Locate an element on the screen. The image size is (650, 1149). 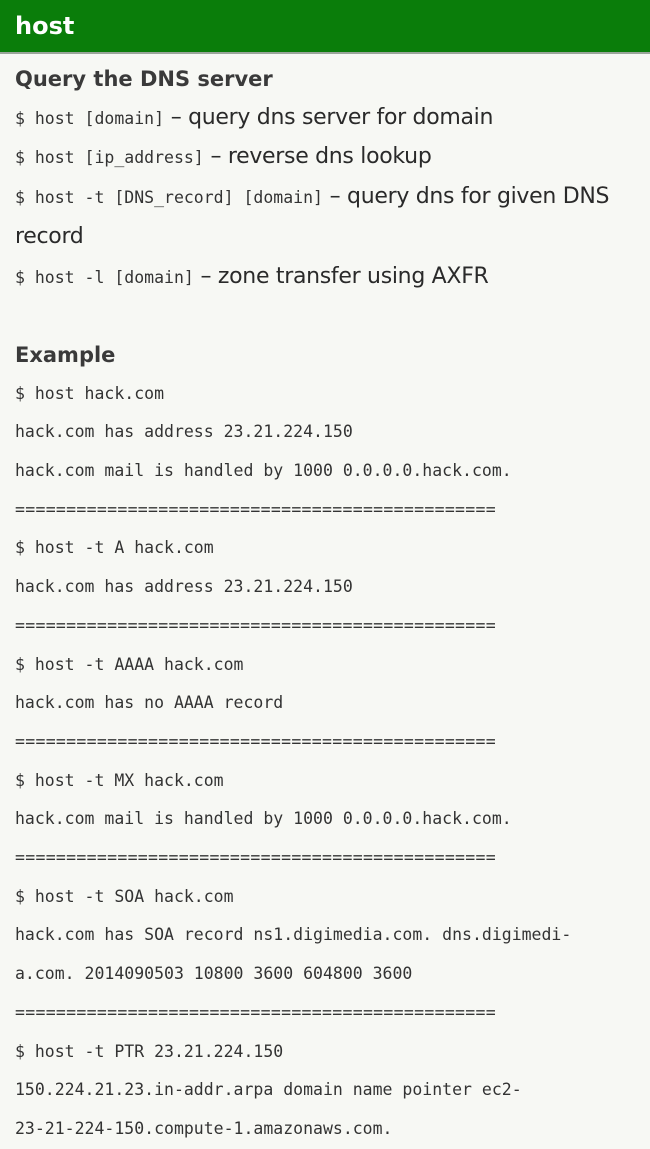
command-description: – zone transfer using AXFR is located at coordinates (341, 276).